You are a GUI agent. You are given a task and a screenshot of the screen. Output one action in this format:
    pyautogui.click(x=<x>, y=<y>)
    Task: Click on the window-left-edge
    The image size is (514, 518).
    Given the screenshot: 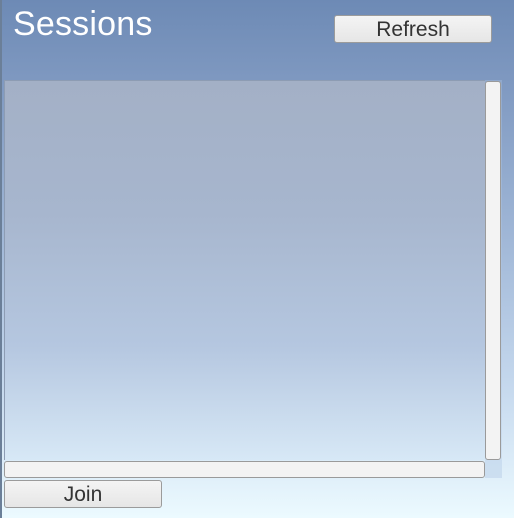 What is the action you would take?
    pyautogui.click(x=1, y=259)
    